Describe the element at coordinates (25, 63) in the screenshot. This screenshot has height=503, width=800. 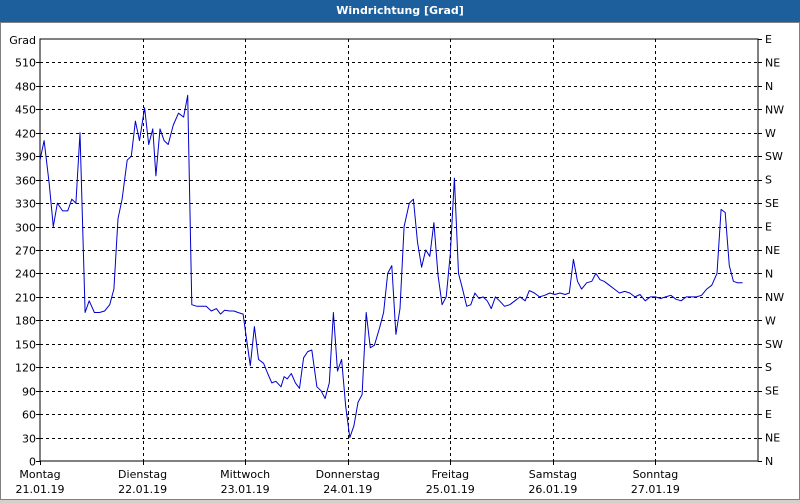
I see `y-tick-label: 510` at that location.